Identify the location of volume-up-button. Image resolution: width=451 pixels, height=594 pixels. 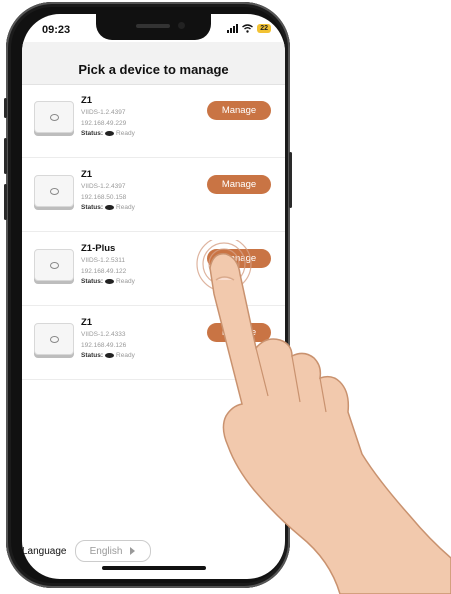
(5, 156).